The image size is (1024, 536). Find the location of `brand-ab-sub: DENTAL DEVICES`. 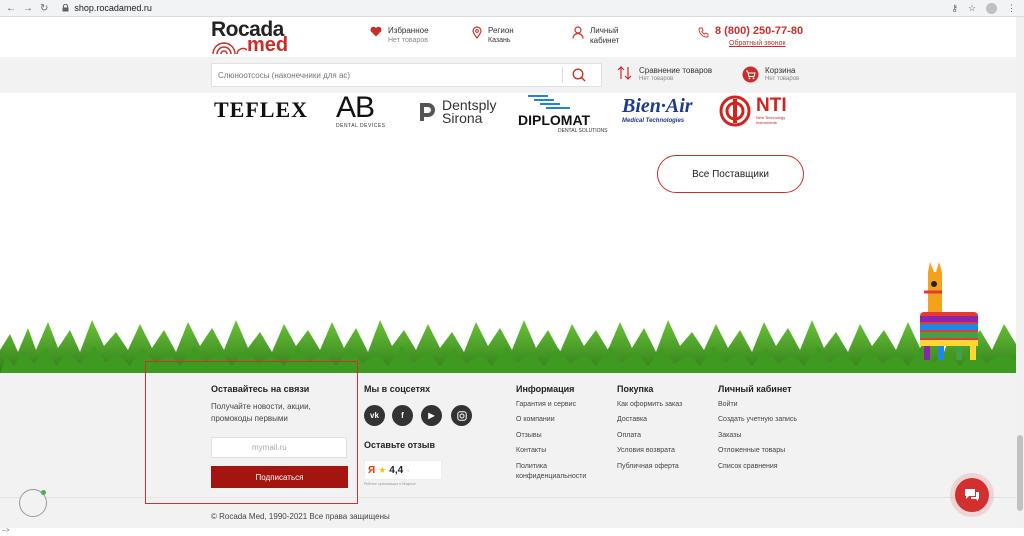

brand-ab-sub: DENTAL DEVICES is located at coordinates (361, 126).